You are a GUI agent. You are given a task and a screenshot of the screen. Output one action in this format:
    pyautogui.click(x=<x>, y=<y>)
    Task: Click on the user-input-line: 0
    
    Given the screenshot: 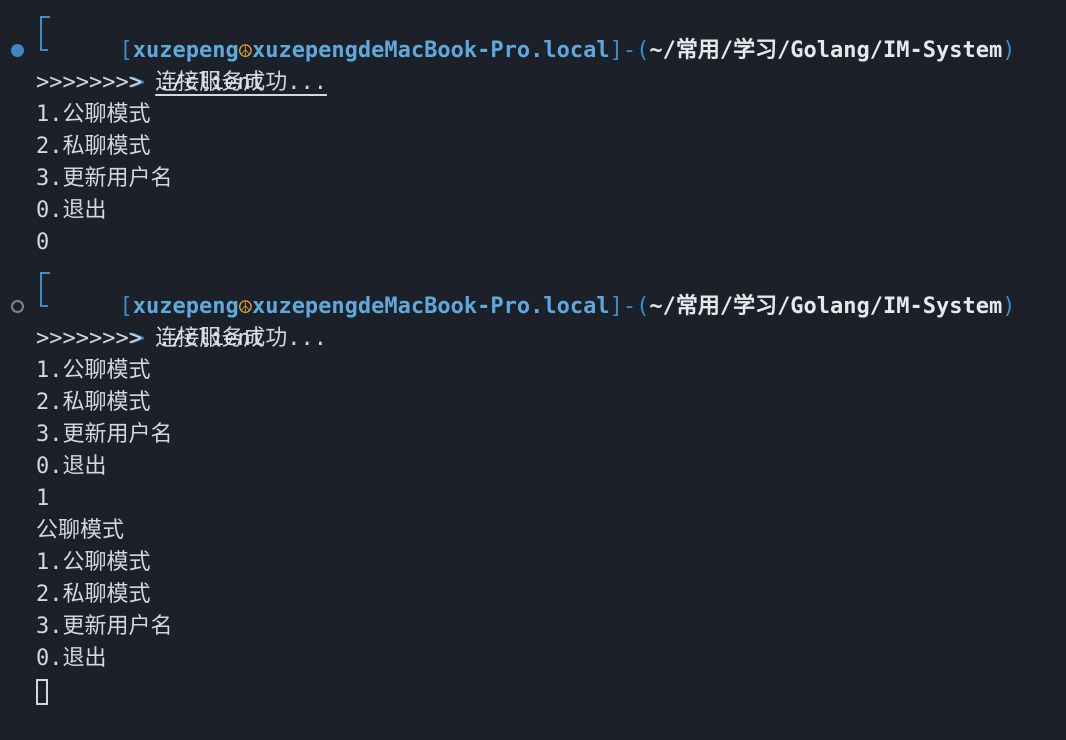 What is the action you would take?
    pyautogui.click(x=43, y=242)
    